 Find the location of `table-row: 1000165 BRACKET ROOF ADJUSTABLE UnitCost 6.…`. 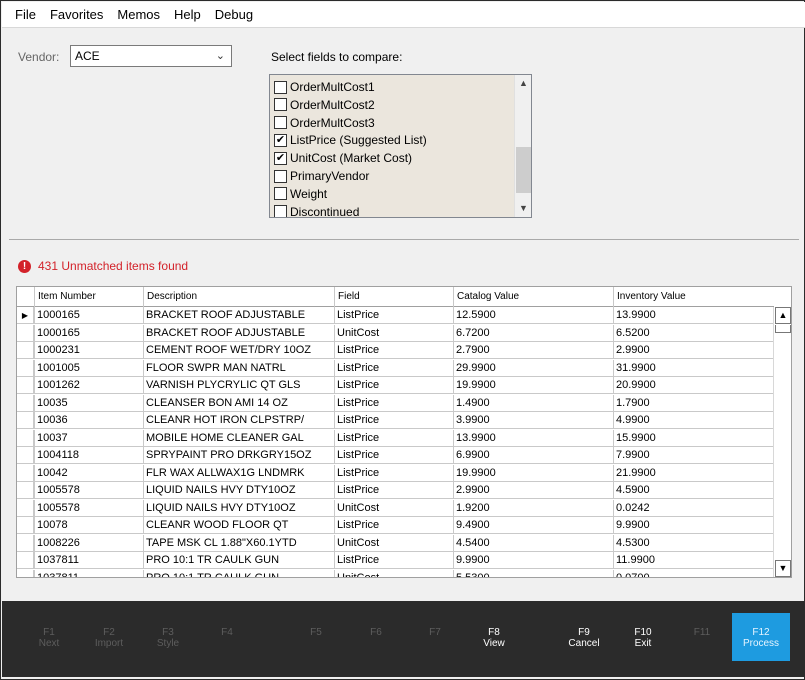

table-row: 1000165 BRACKET ROOF ADJUSTABLE UnitCost 6.… is located at coordinates (395, 333).